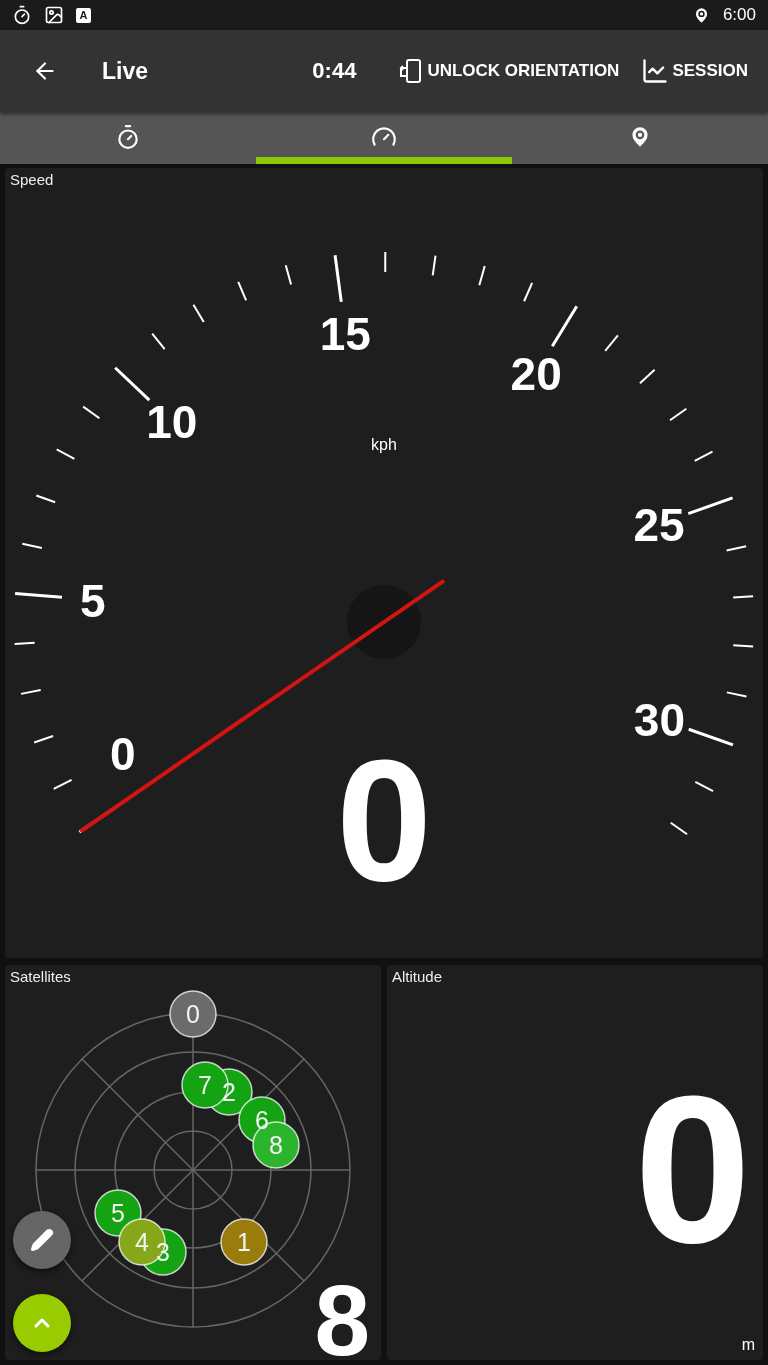 The image size is (768, 1365). I want to click on scale-label: 0, so click(123, 753).